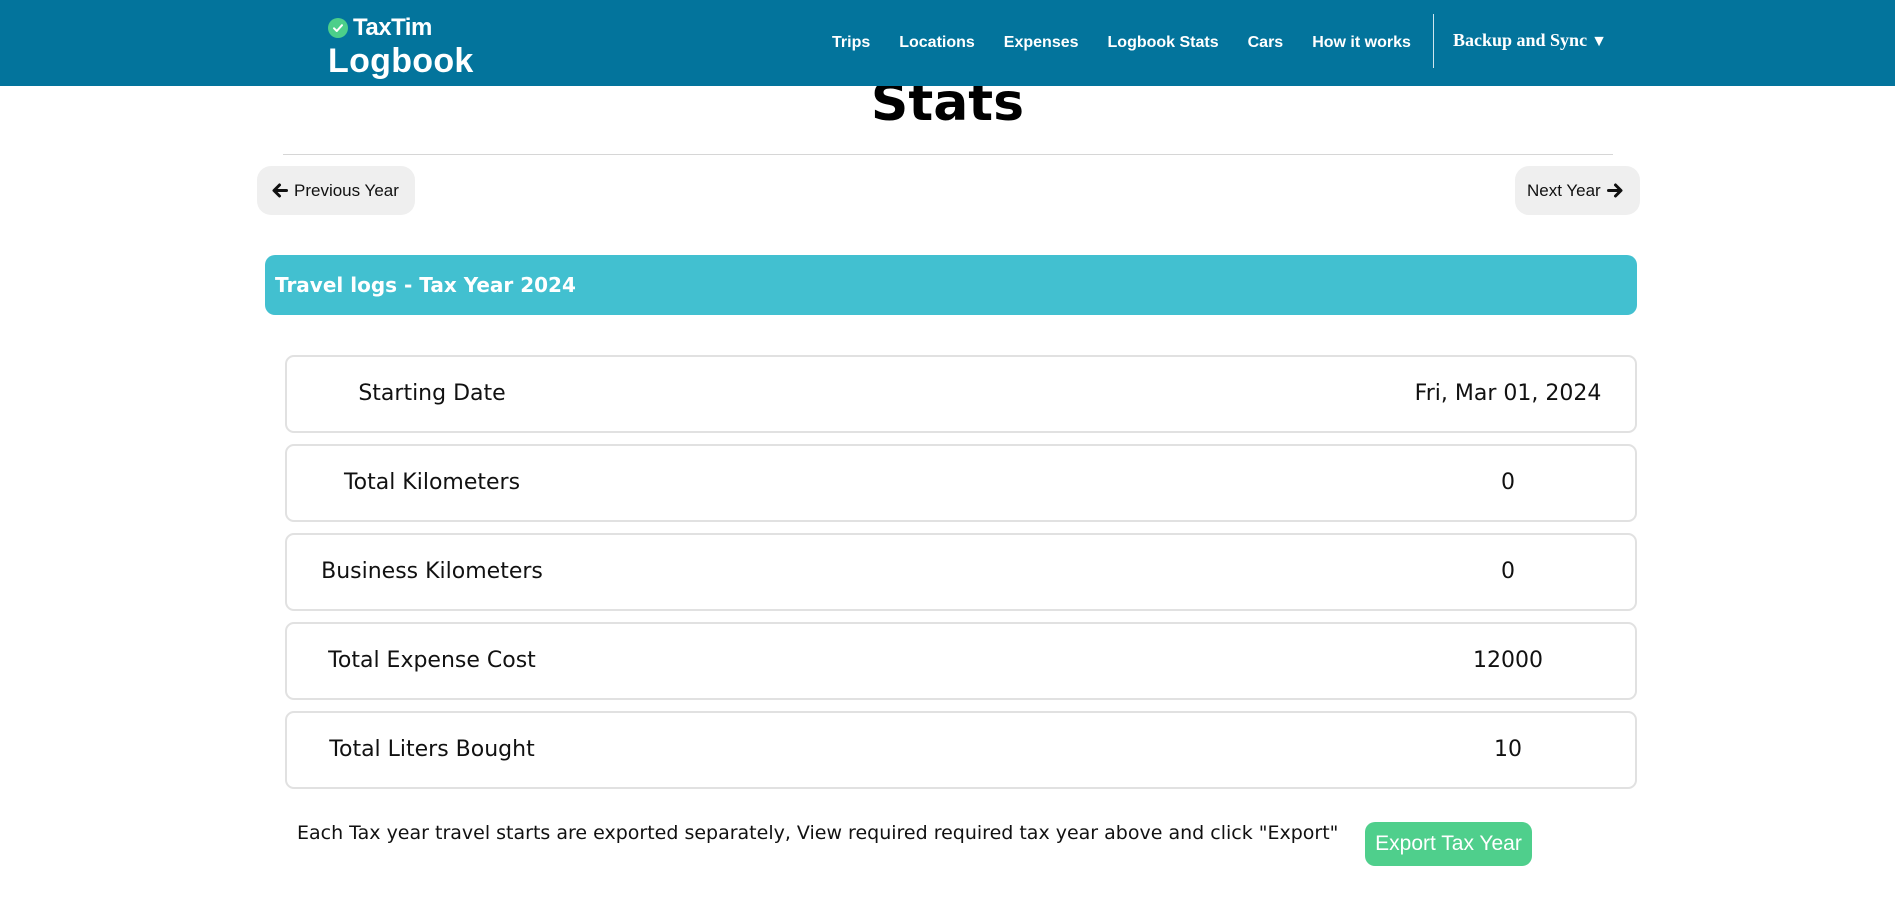 Image resolution: width=1895 pixels, height=909 pixels. What do you see at coordinates (851, 43) in the screenshot?
I see `nav-item-trips: Trips` at bounding box center [851, 43].